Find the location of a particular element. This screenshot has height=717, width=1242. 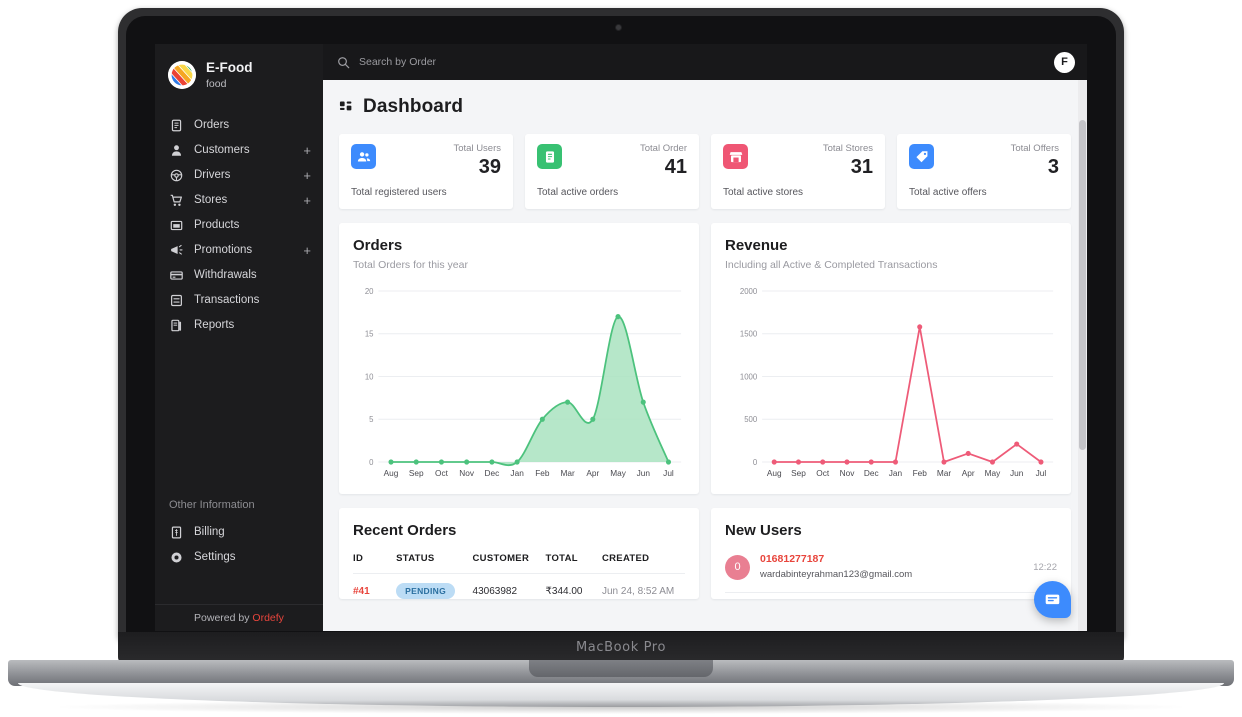

table-header-row: ID STATUS CUSTOMER TOTAL CREATED is located at coordinates (519, 563).